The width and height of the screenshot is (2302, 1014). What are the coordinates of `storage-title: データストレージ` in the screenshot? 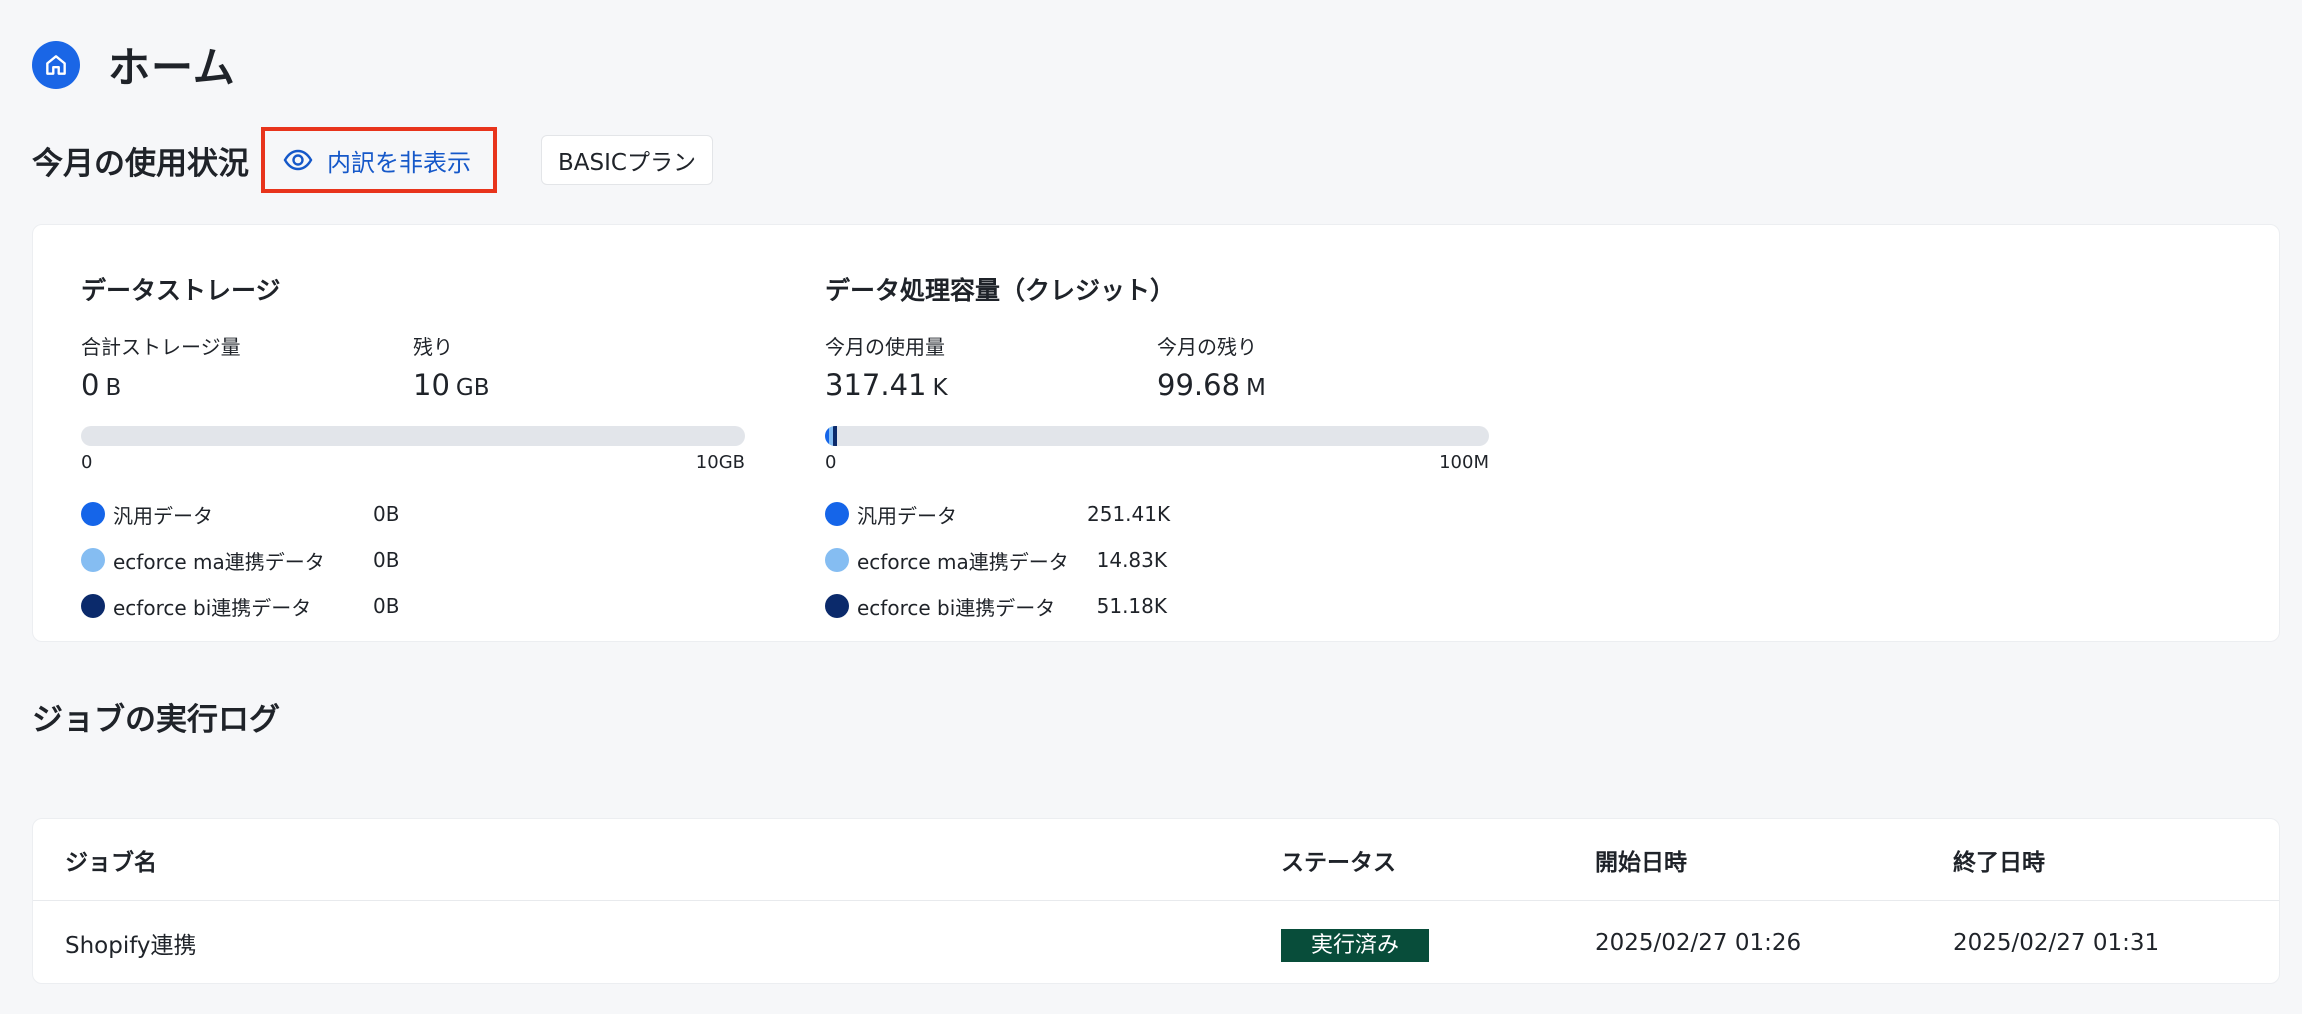 It's located at (181, 290).